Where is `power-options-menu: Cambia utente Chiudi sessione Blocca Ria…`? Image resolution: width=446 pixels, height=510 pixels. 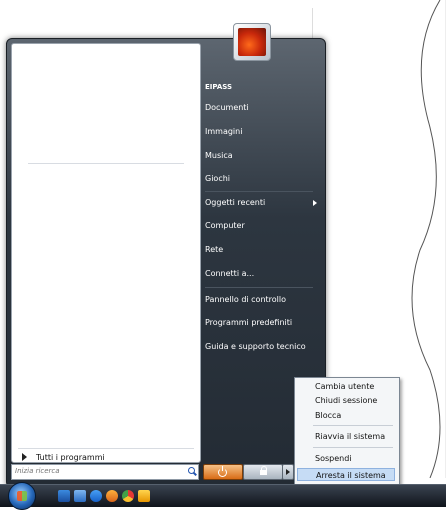 power-options-menu: Cambia utente Chiudi sessione Blocca Ria… is located at coordinates (347, 432).